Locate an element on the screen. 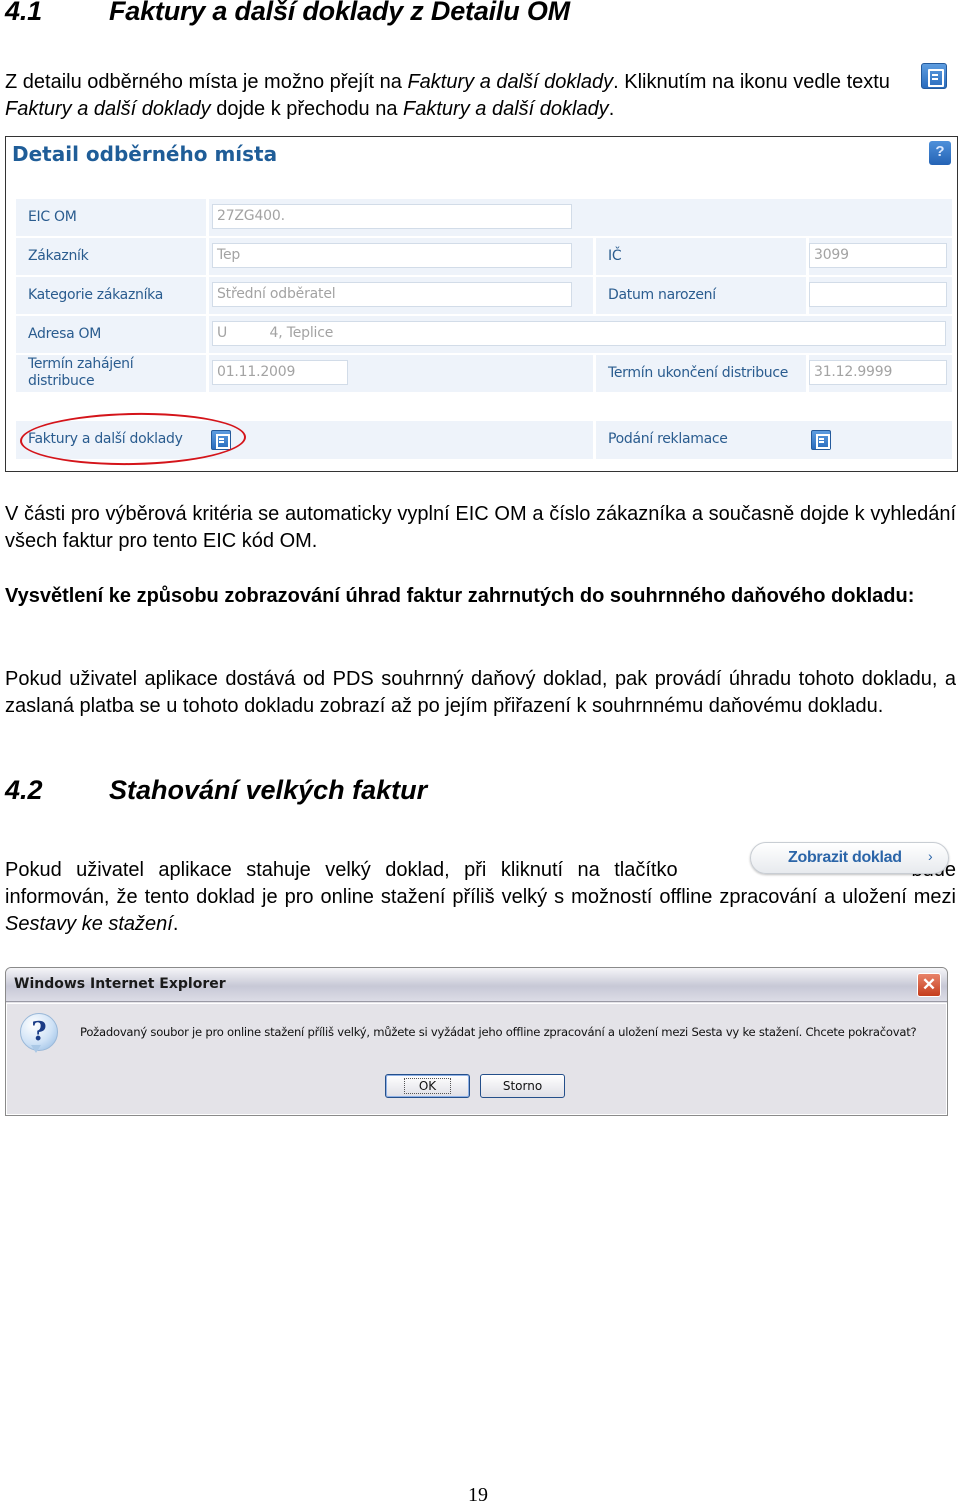 The width and height of the screenshot is (960, 1508). section-heading-4-1: 4.1 Faktury a další doklady z Detailu OM is located at coordinates (287, 13).